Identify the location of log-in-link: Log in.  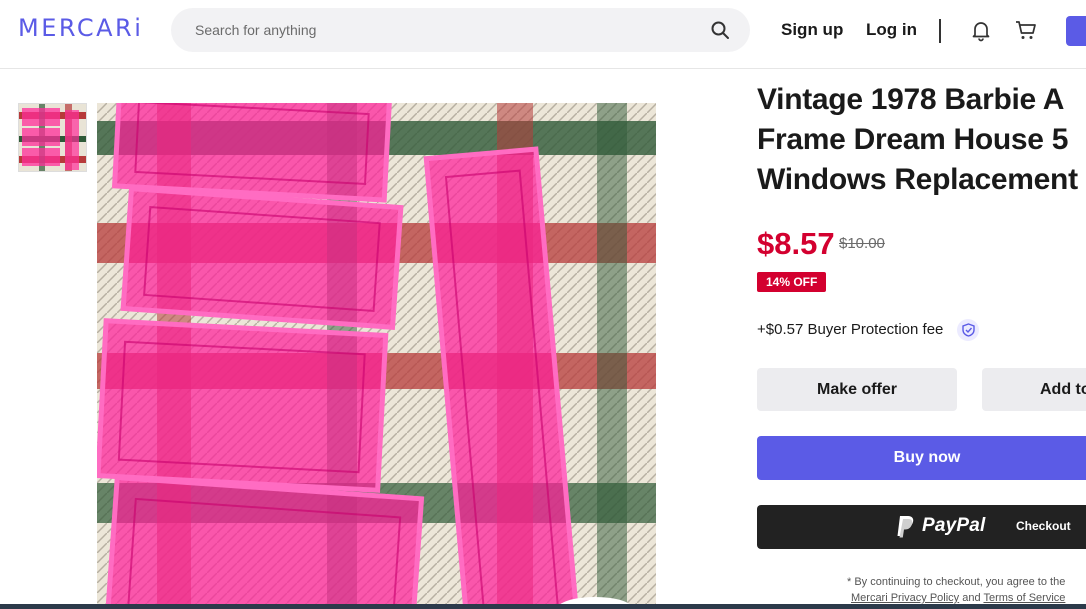
(891, 30).